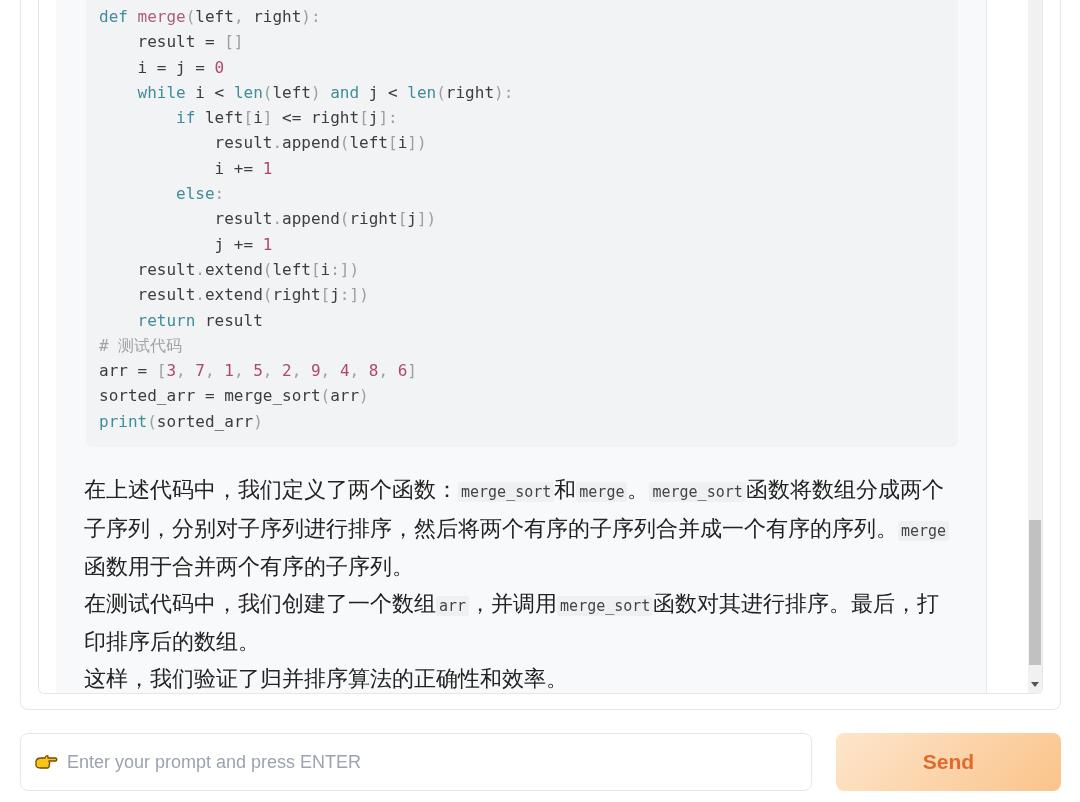  What do you see at coordinates (326, 679) in the screenshot?
I see `paragraph: 这样，我们验证了归并排序算法的正确性和效率。` at bounding box center [326, 679].